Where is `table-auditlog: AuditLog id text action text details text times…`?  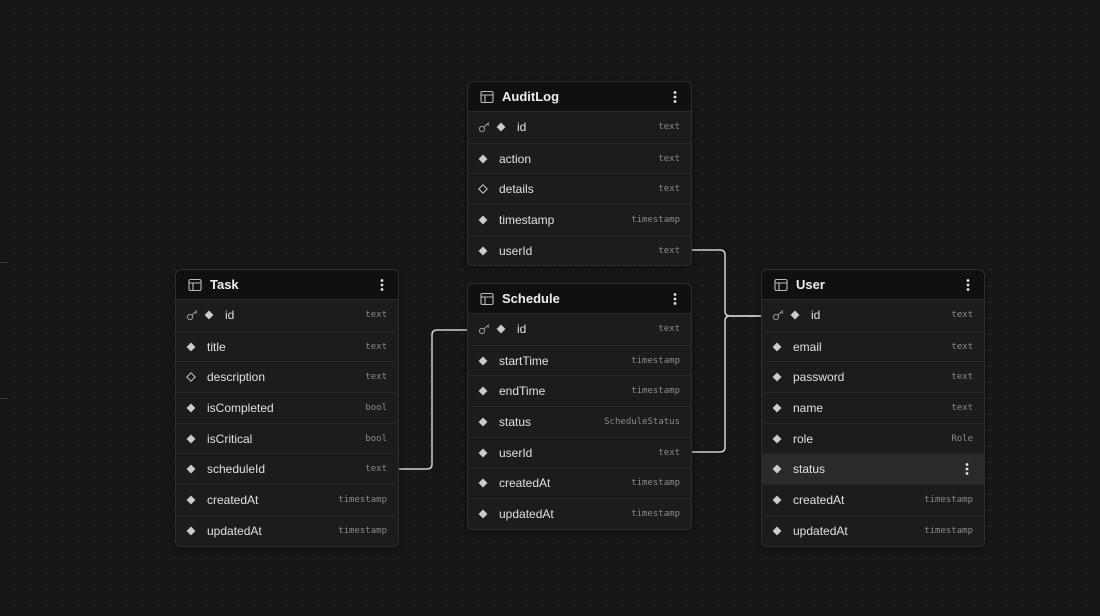
table-auditlog: AuditLog id text action text details text times… is located at coordinates (579, 174).